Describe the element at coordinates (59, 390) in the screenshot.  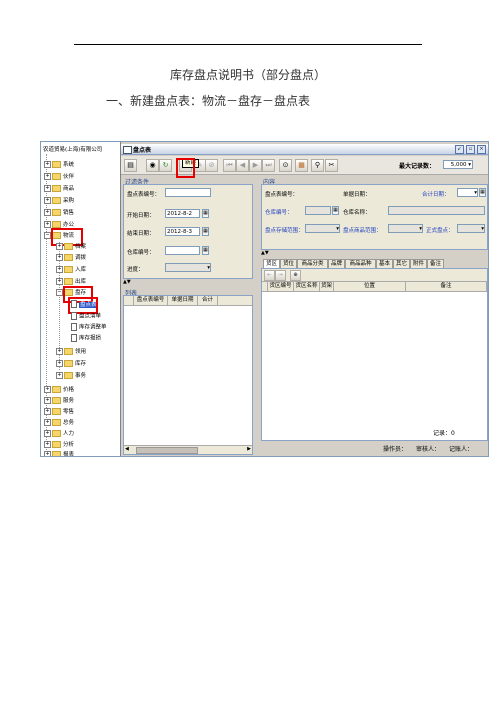
I see `tree-item-price: + 价格` at that location.